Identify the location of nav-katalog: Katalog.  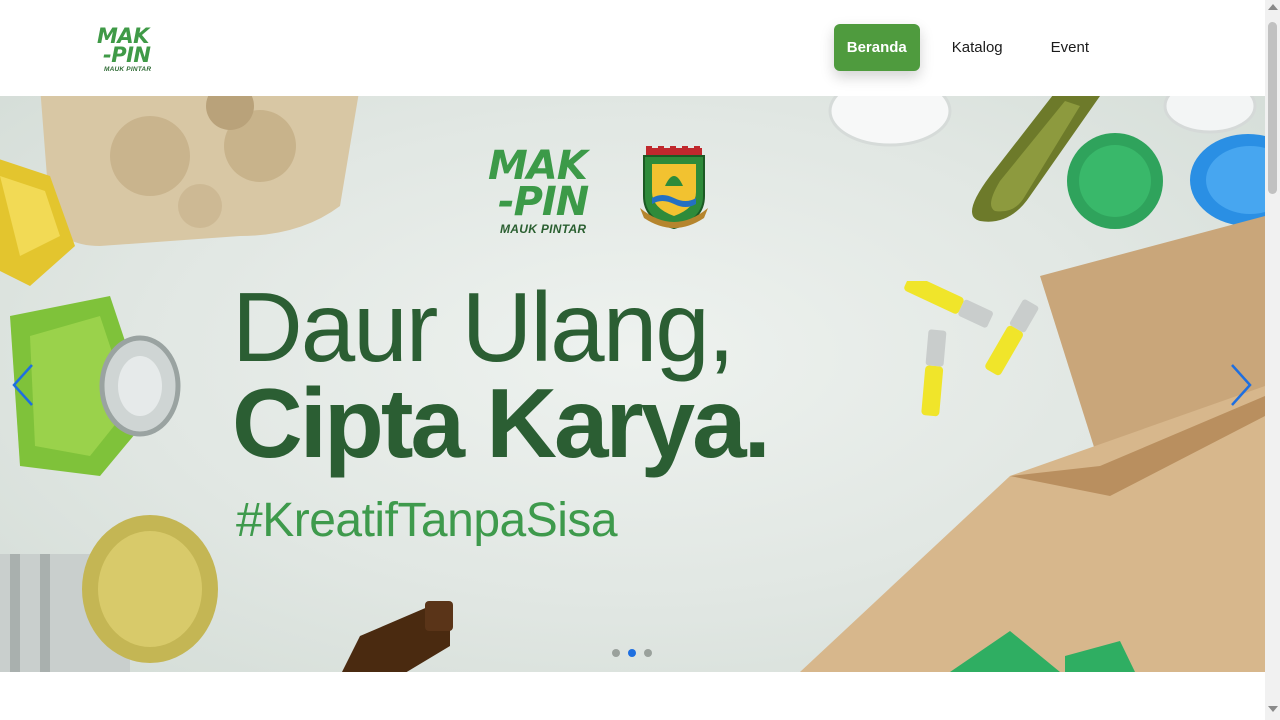
(977, 47).